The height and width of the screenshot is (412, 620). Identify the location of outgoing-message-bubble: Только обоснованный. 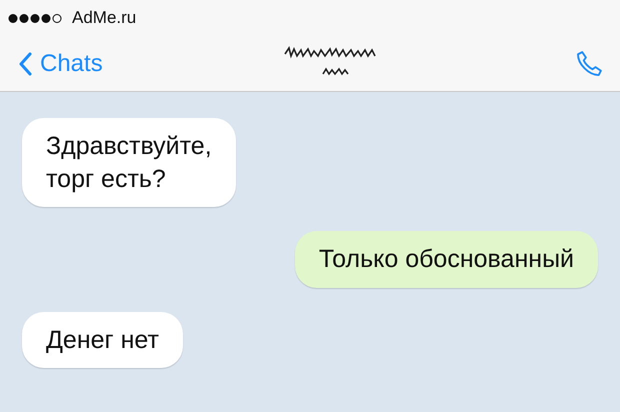
(446, 259).